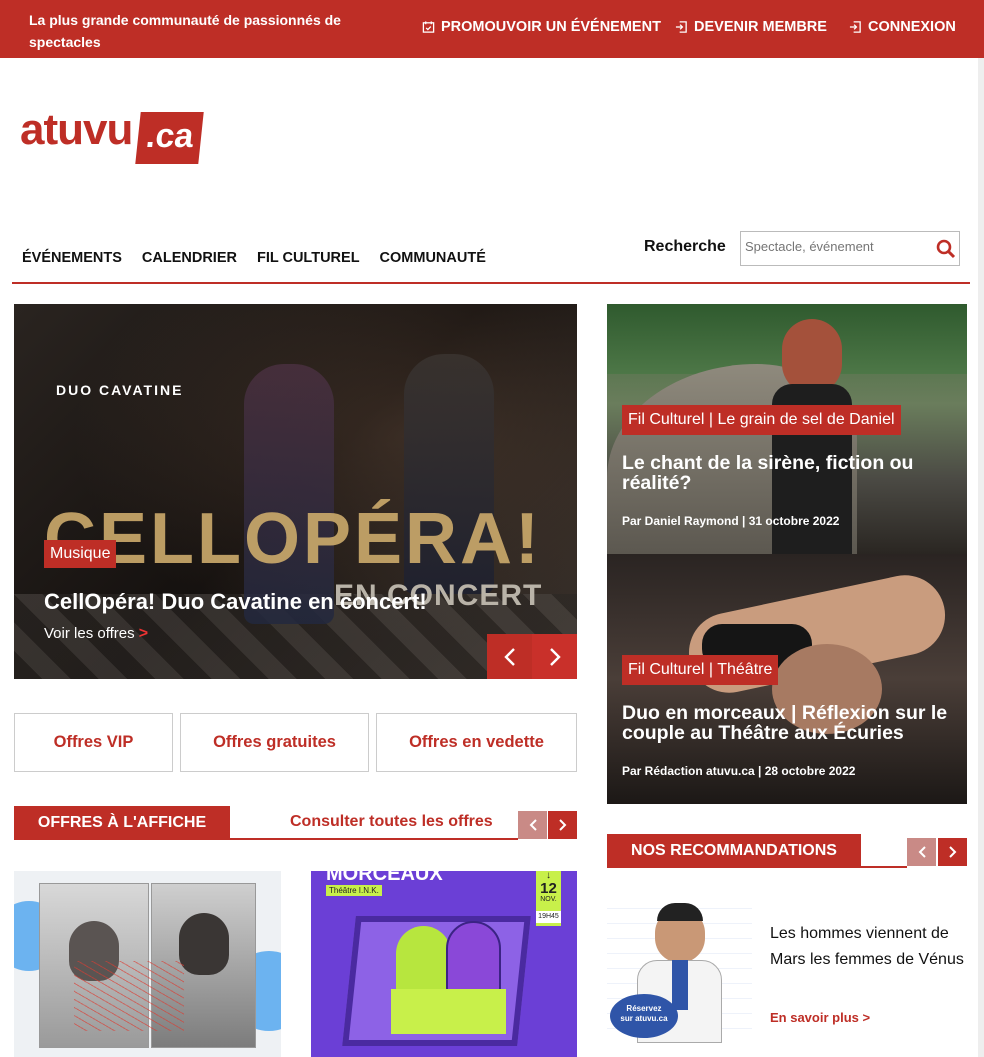  What do you see at coordinates (170, 138) in the screenshot?
I see `logo-tld: .ca` at bounding box center [170, 138].